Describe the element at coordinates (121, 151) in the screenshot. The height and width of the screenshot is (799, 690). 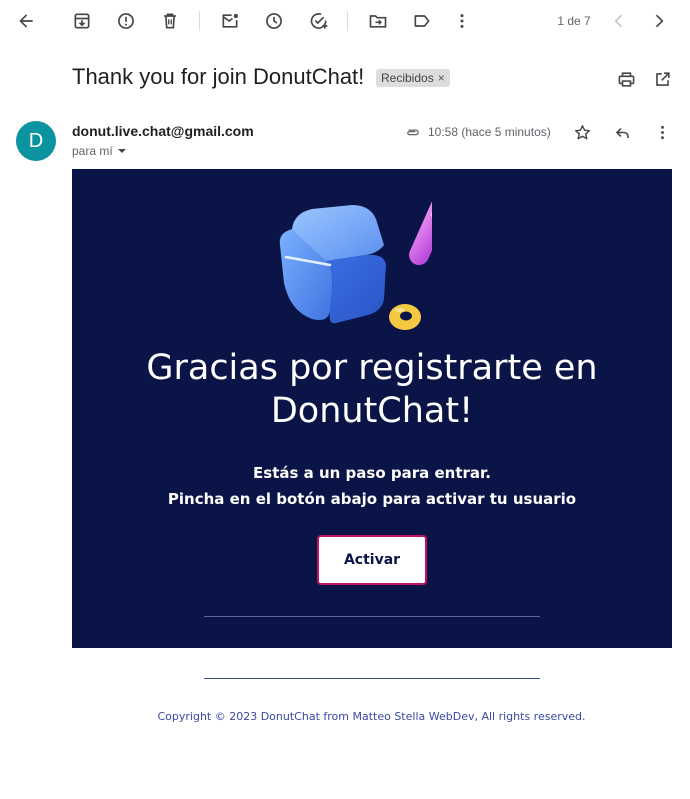
I see `caret-down-icon` at that location.